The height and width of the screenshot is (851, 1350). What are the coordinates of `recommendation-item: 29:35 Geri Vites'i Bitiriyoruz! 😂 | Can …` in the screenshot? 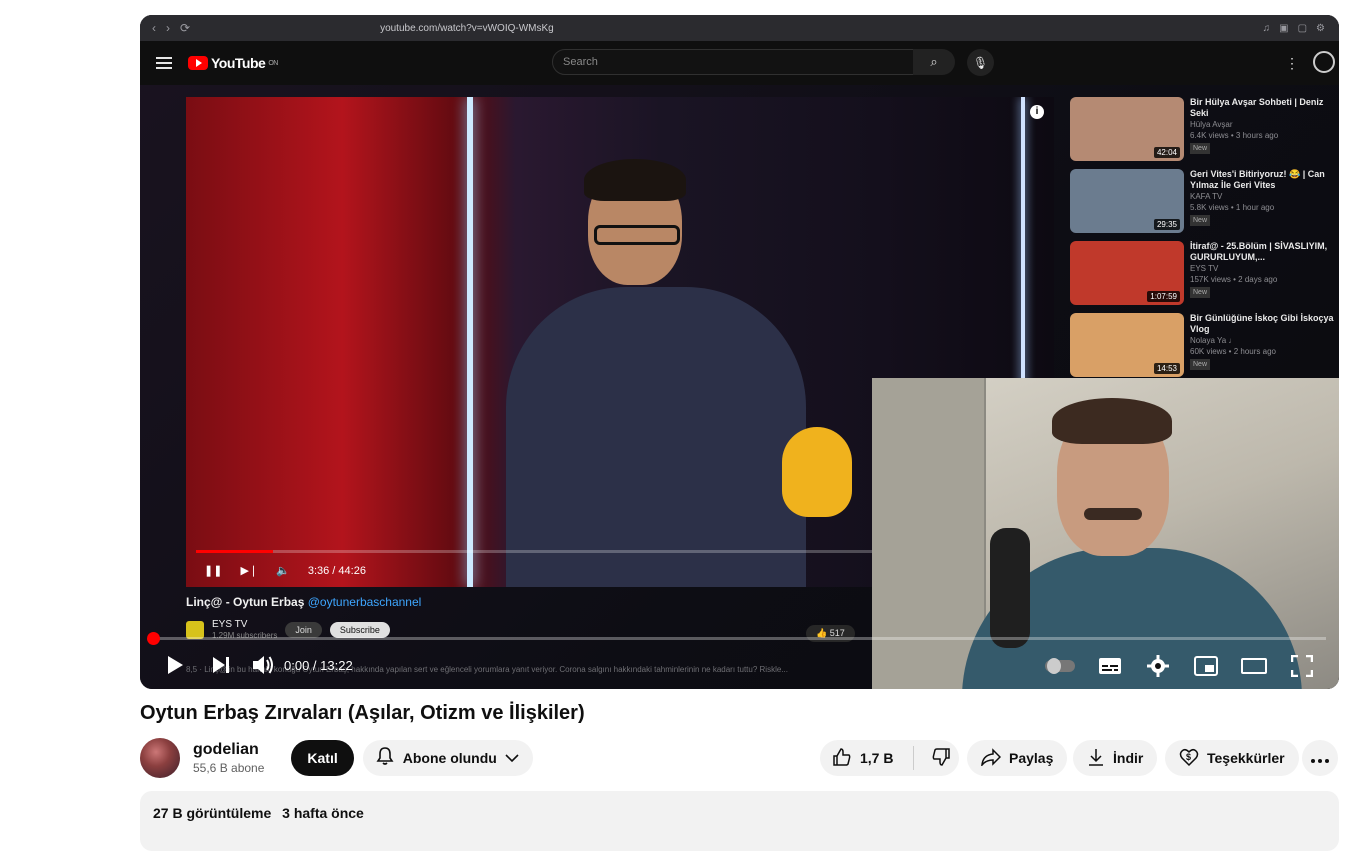 It's located at (1204, 205).